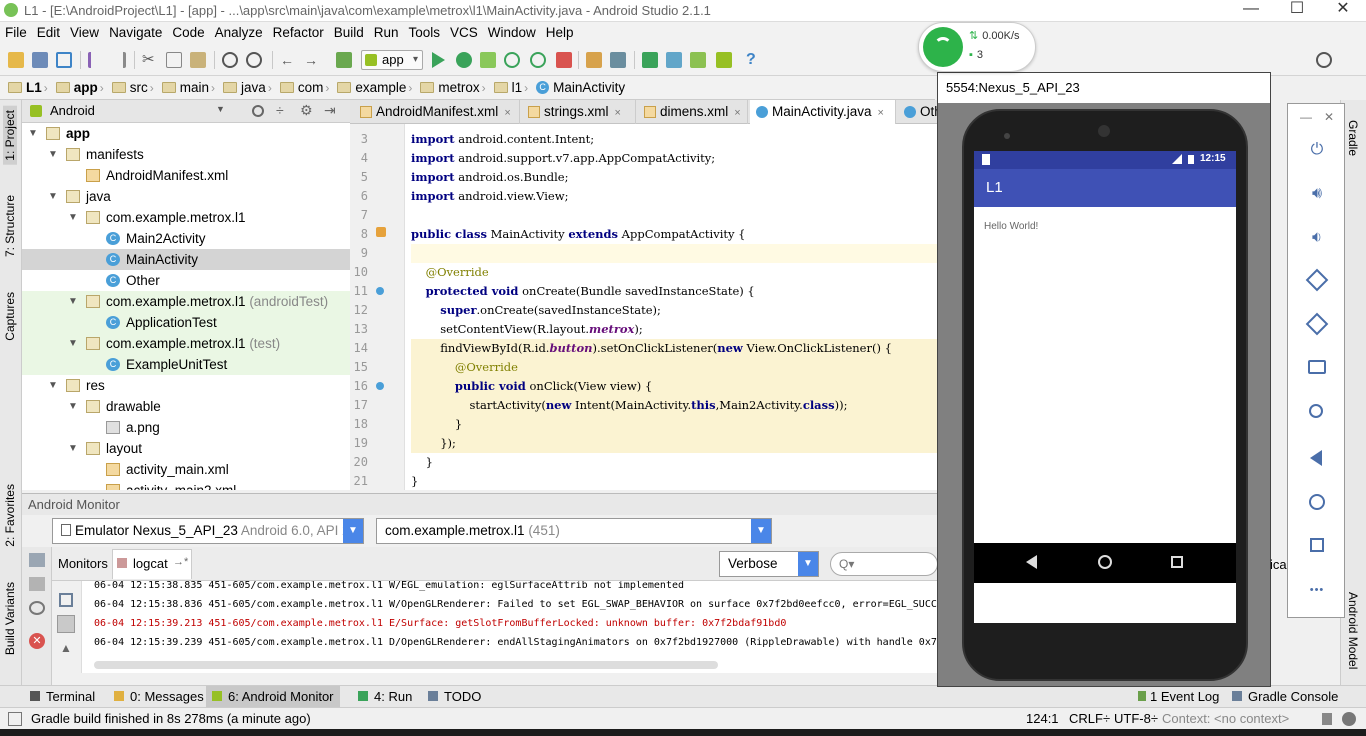 The image size is (1366, 736). What do you see at coordinates (1251, 11) in the screenshot?
I see `minimize-button: —` at bounding box center [1251, 11].